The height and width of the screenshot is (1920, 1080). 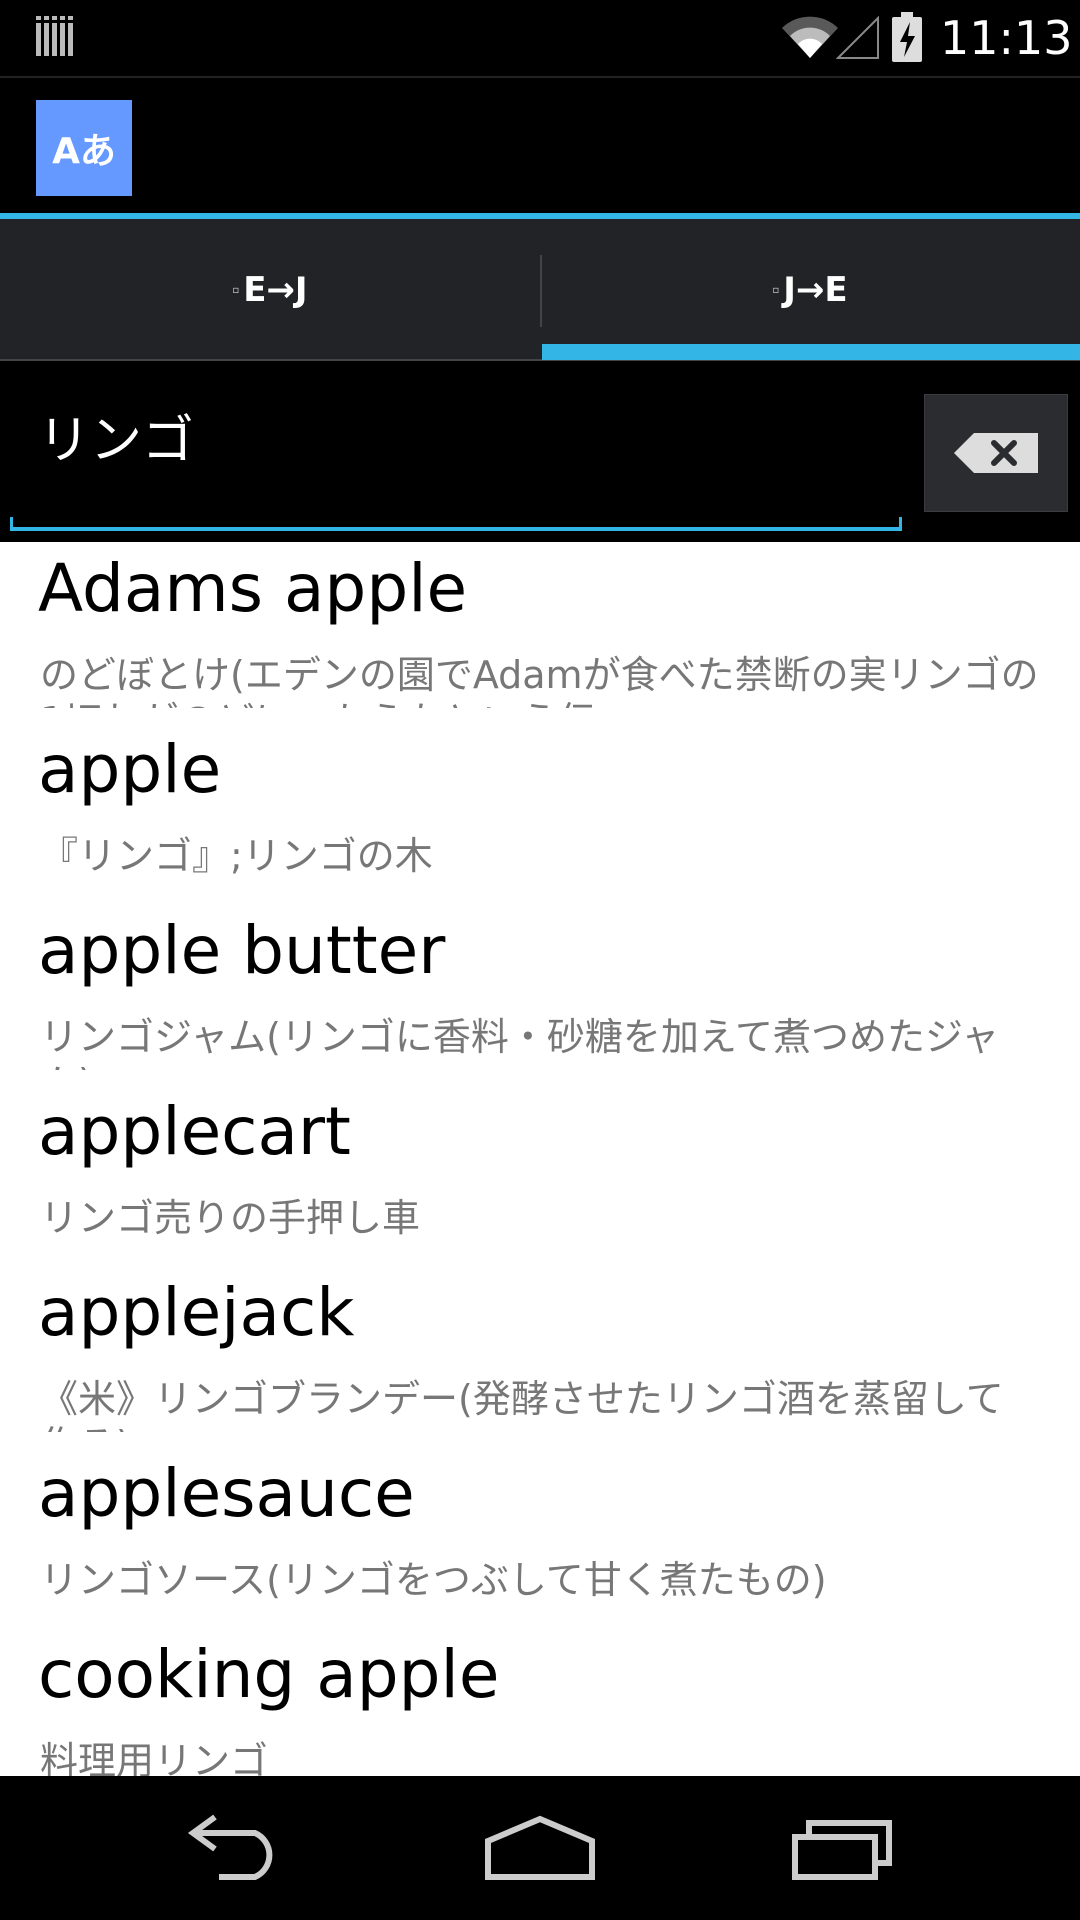 I want to click on search-input, so click(x=455, y=435).